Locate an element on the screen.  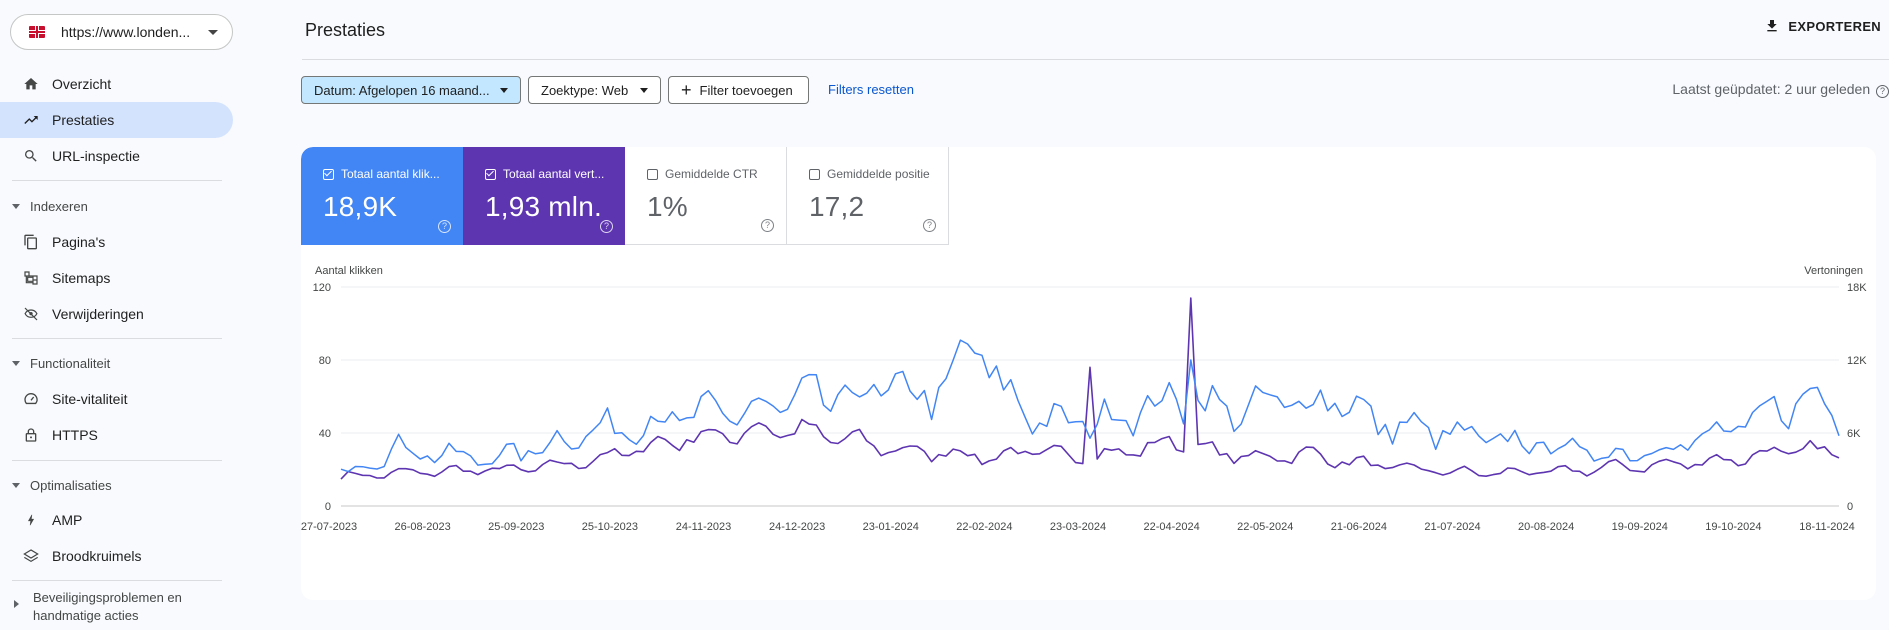
sidebar-item-prestaties: Prestaties is located at coordinates (116, 120).